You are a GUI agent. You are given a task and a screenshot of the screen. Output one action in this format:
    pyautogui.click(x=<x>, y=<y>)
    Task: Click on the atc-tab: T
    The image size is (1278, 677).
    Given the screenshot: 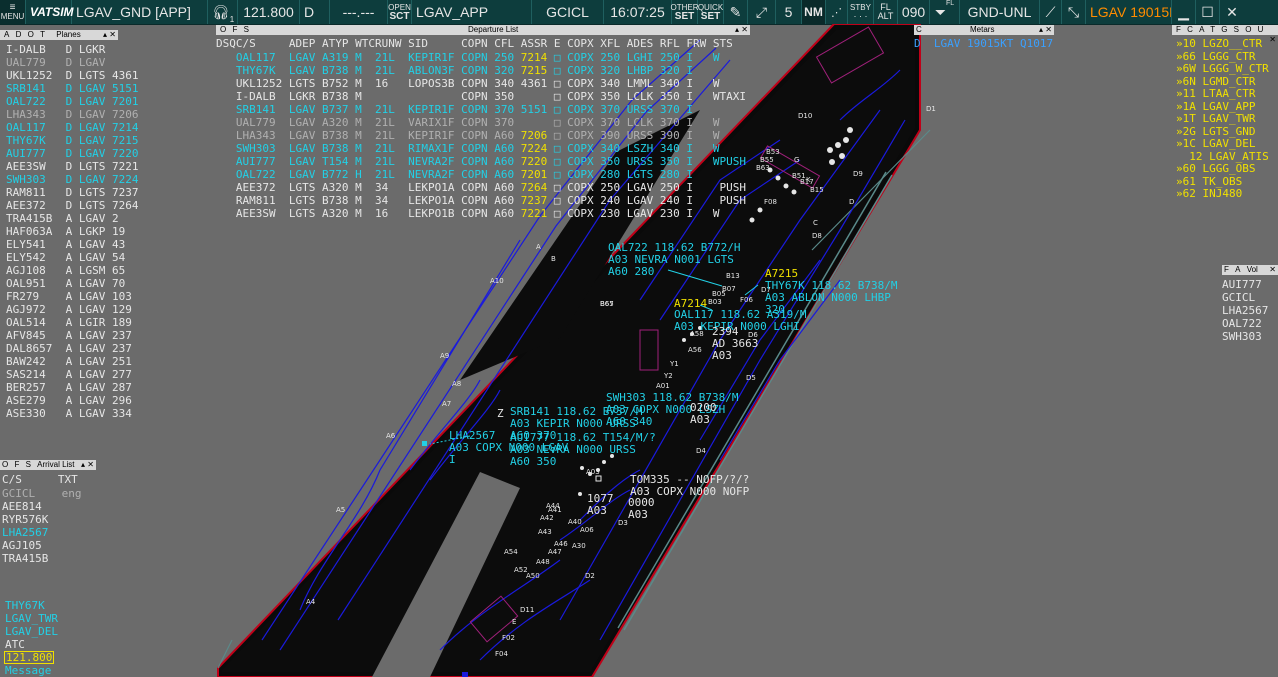 What is the action you would take?
    pyautogui.click(x=1213, y=29)
    